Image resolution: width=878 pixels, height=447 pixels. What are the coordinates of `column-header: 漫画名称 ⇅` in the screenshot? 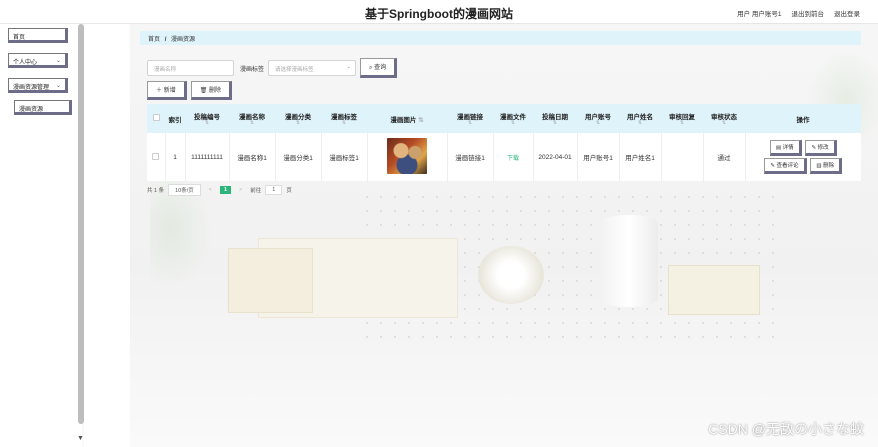 It's located at (252, 118).